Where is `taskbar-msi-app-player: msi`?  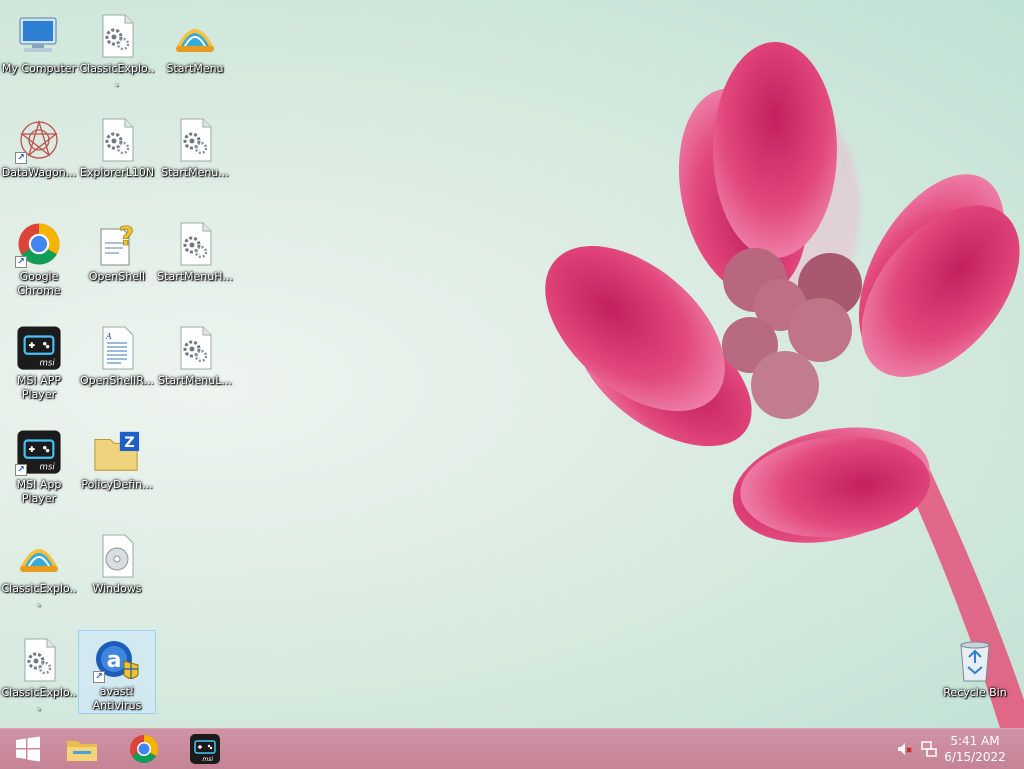 taskbar-msi-app-player: msi is located at coordinates (205, 749).